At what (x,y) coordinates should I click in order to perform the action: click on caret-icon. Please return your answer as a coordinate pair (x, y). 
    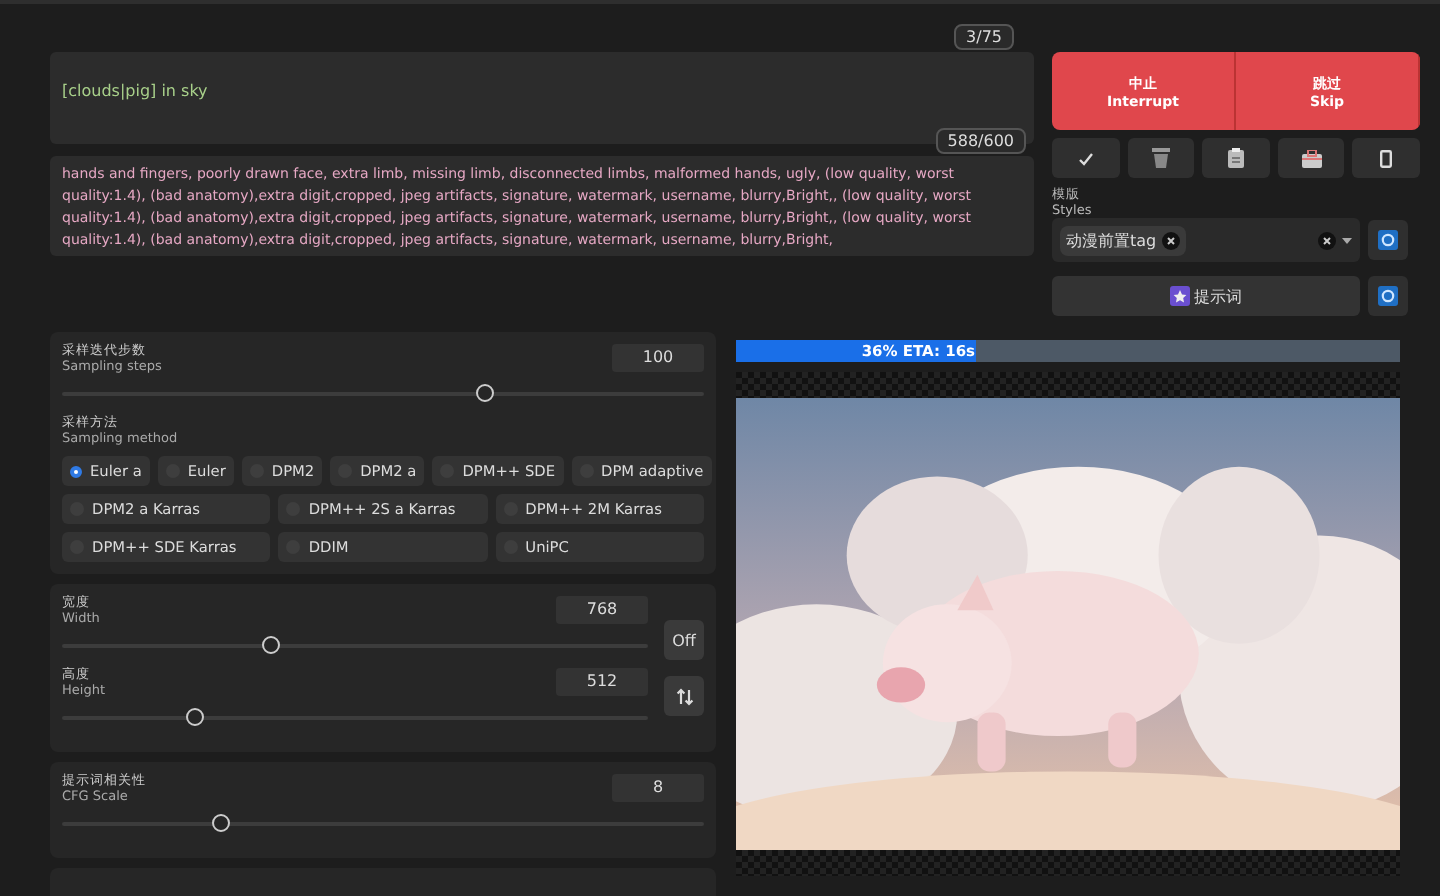
    Looking at the image, I should click on (1347, 240).